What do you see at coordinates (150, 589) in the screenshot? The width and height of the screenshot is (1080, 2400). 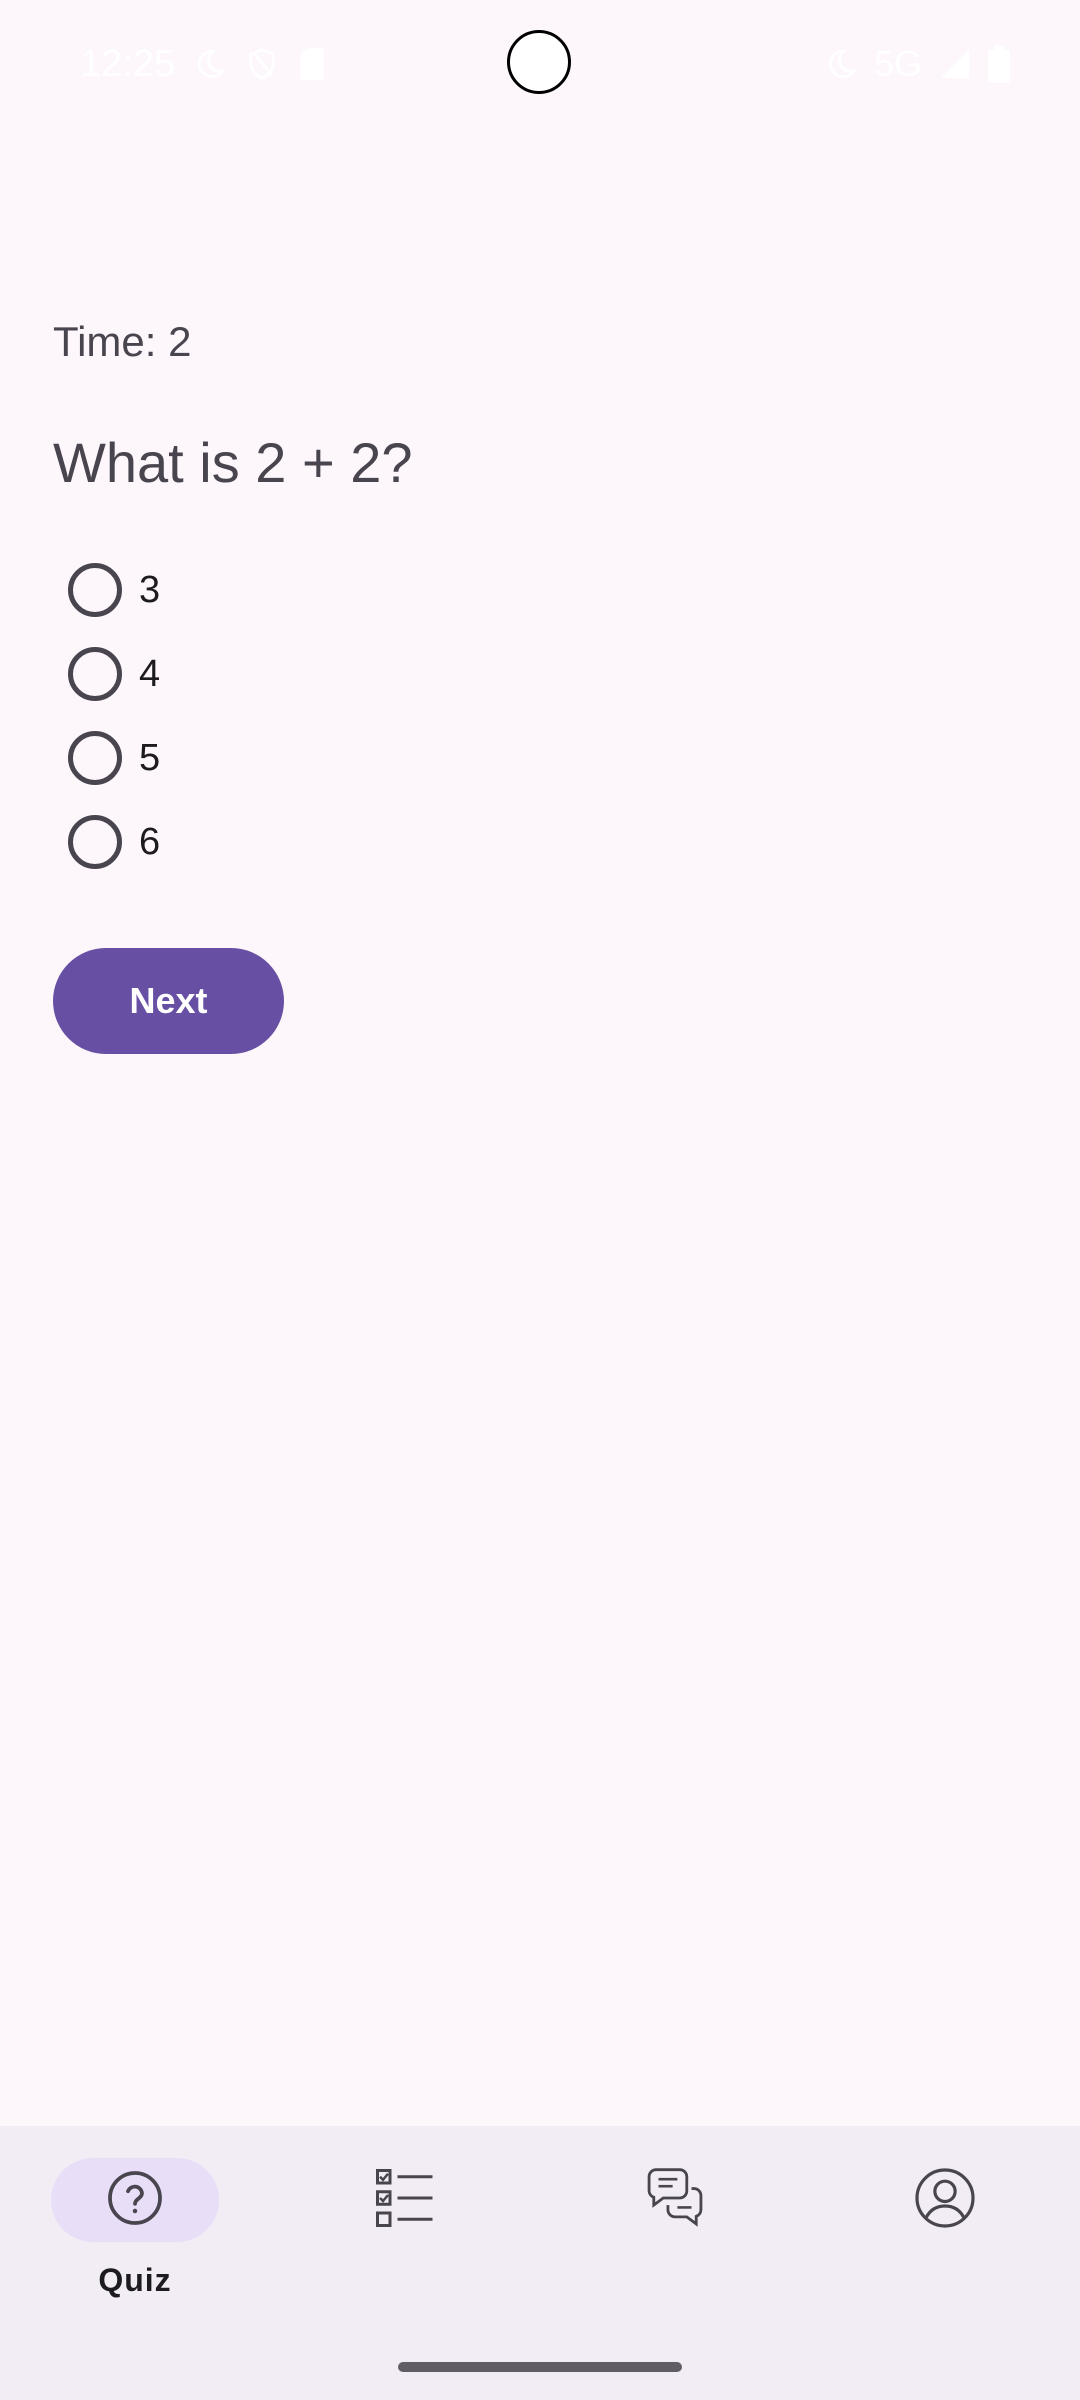 I see `option-label: 3` at bounding box center [150, 589].